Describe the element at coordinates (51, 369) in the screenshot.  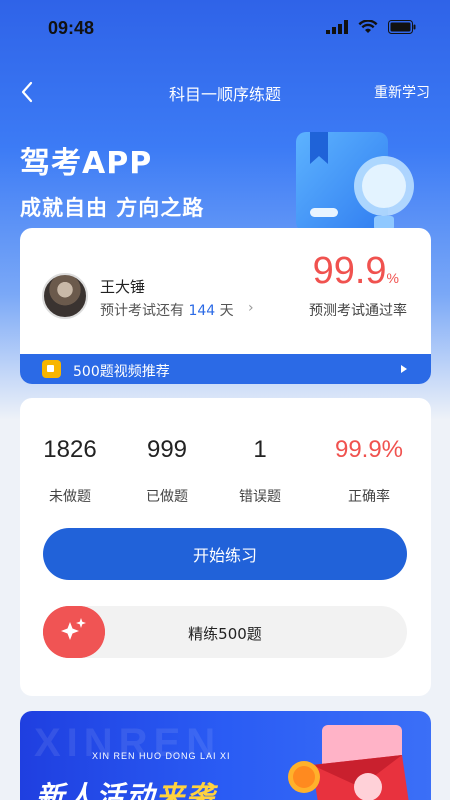
I see `video-icon` at that location.